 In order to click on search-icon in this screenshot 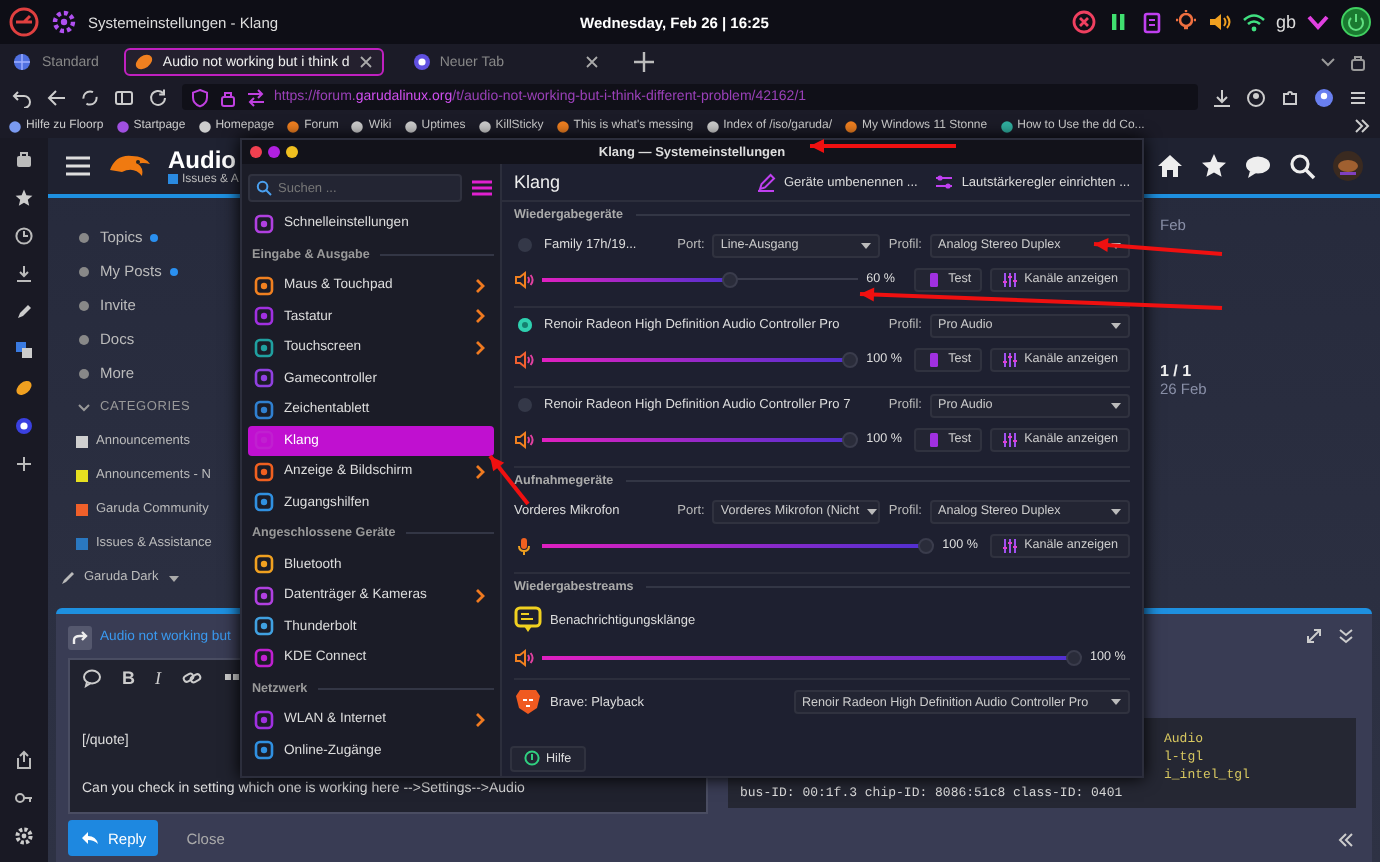, I will do `click(1302, 166)`.